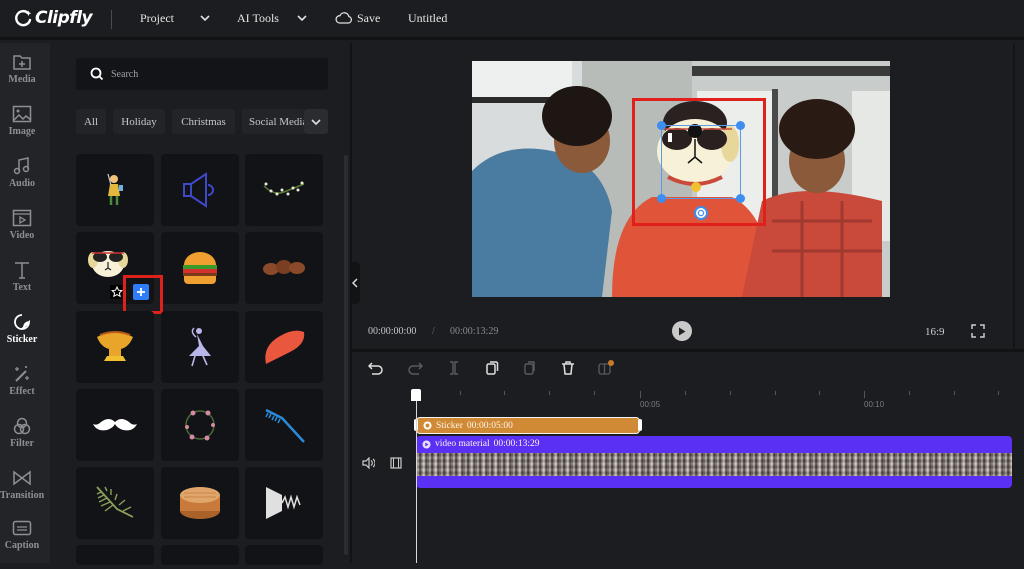 The width and height of the screenshot is (1024, 569). Describe the element at coordinates (530, 368) in the screenshot. I see `copy-icon` at that location.